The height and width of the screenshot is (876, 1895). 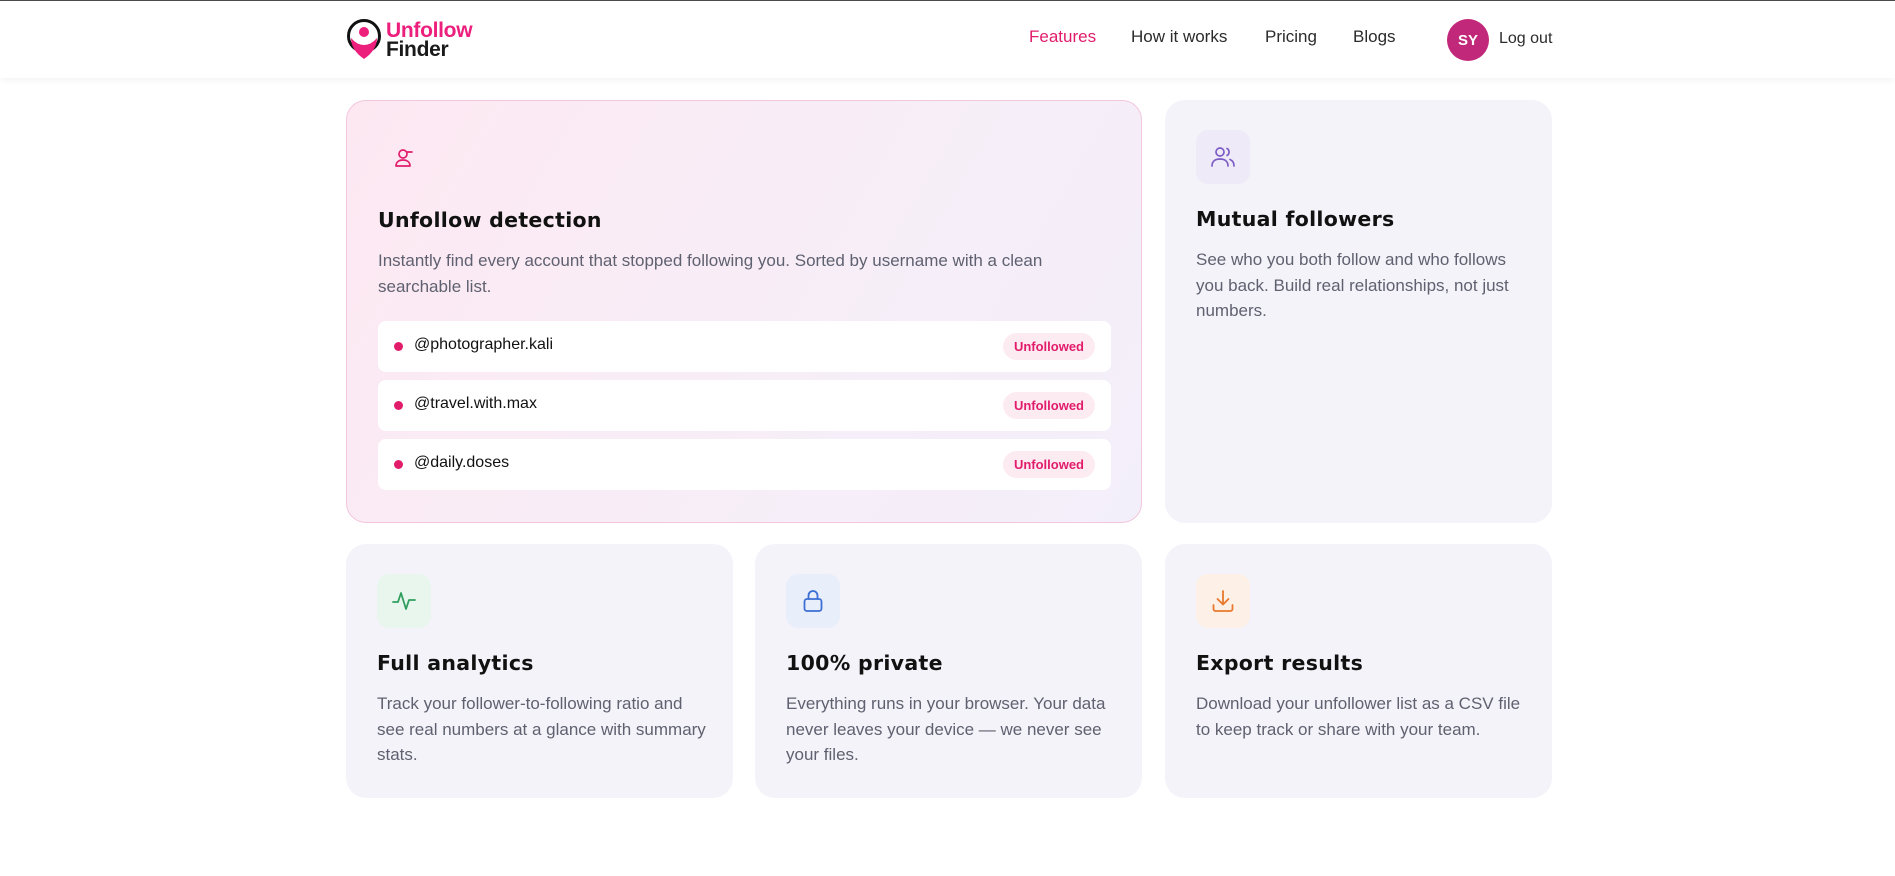 I want to click on nav-how-it-works: How it works, so click(x=1179, y=39).